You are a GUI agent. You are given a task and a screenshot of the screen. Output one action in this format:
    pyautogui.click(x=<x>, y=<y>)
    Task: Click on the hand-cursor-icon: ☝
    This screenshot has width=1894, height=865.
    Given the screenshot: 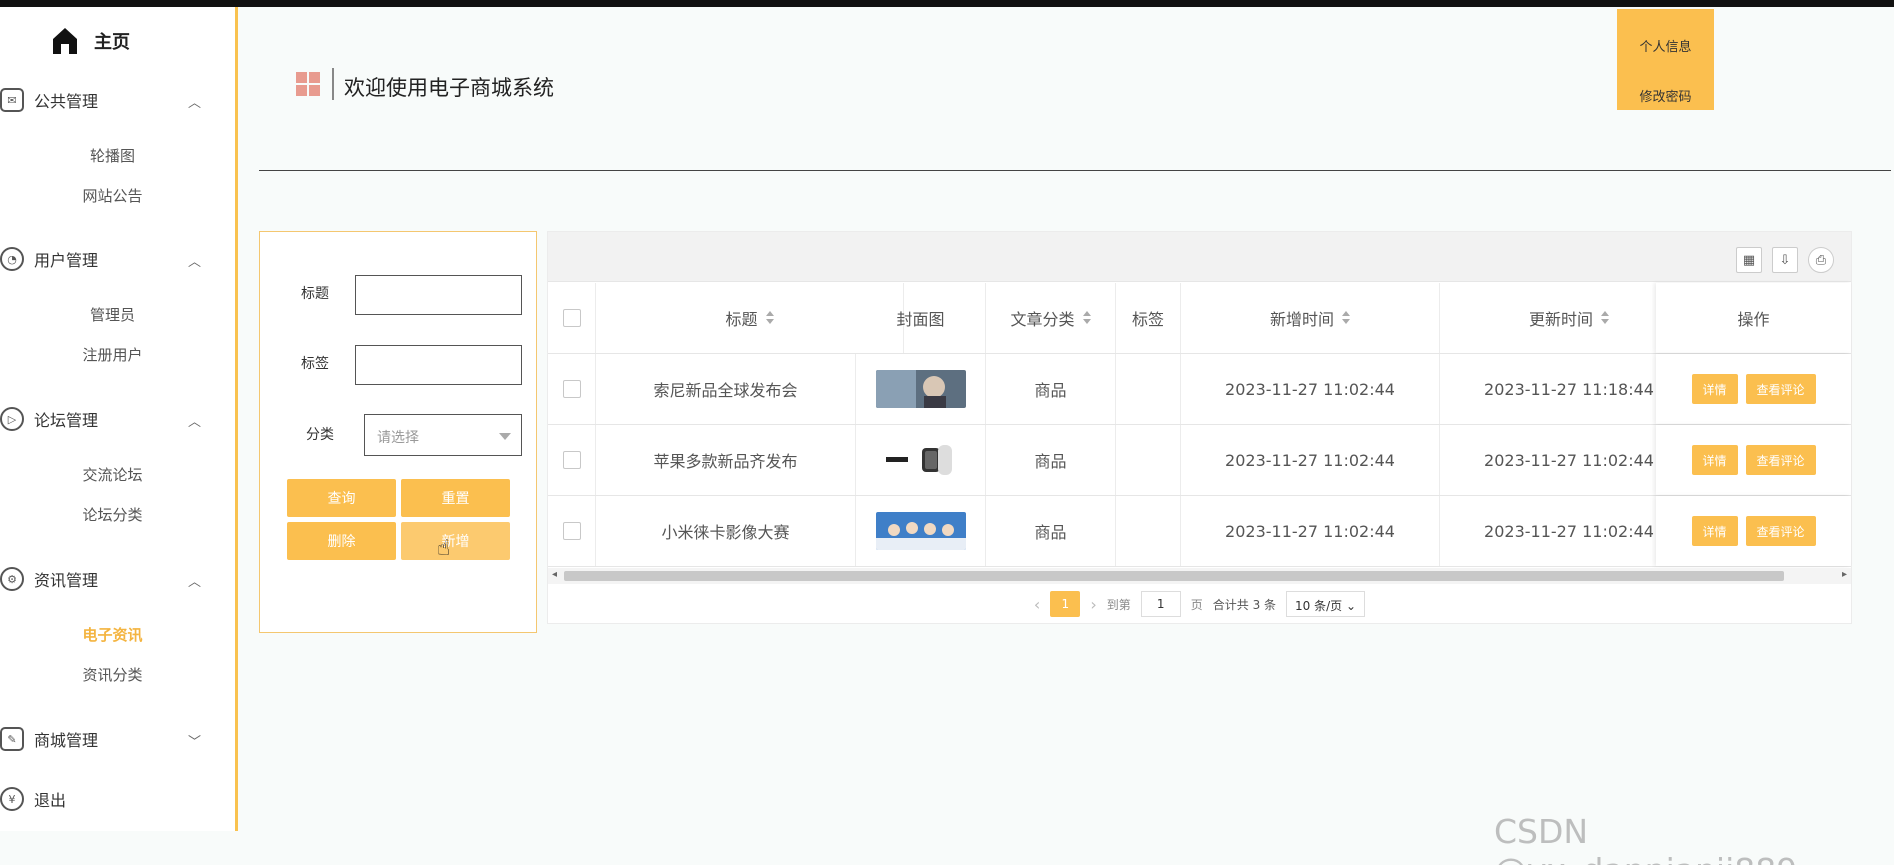 What is the action you would take?
    pyautogui.click(x=444, y=548)
    